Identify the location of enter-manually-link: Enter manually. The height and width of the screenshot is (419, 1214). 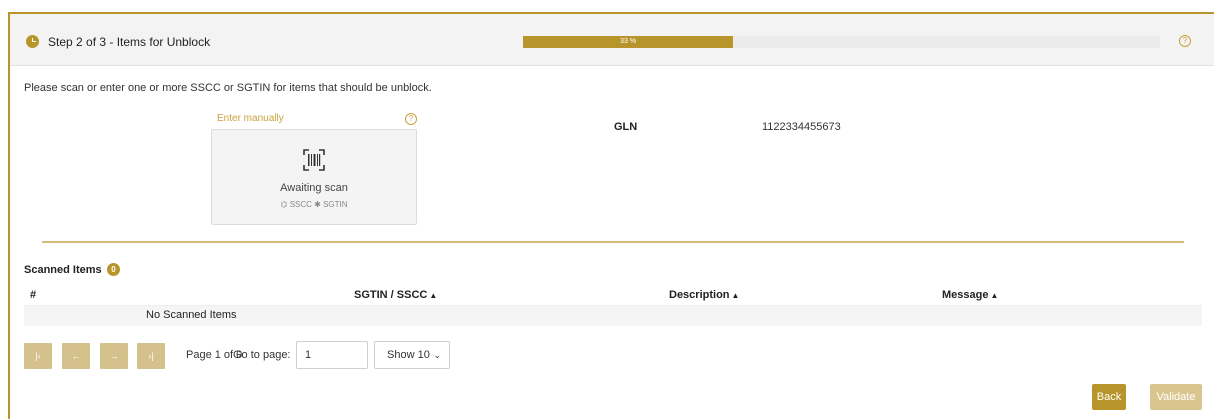
(250, 118).